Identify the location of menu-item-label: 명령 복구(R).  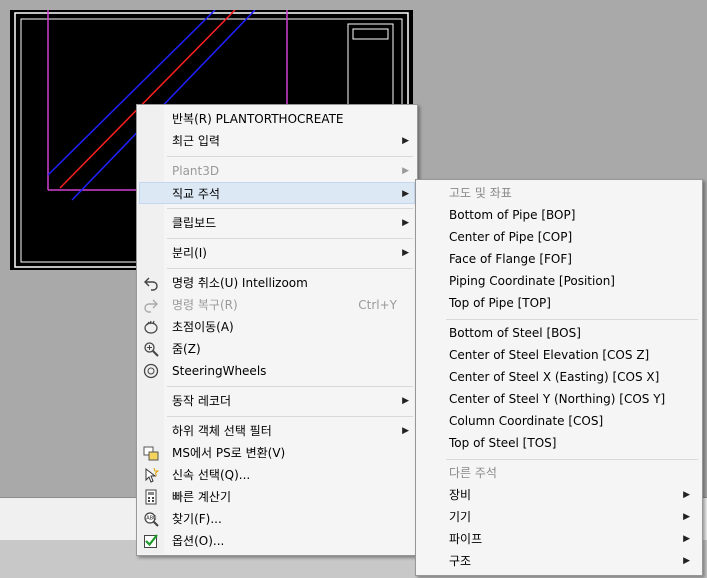
(205, 305).